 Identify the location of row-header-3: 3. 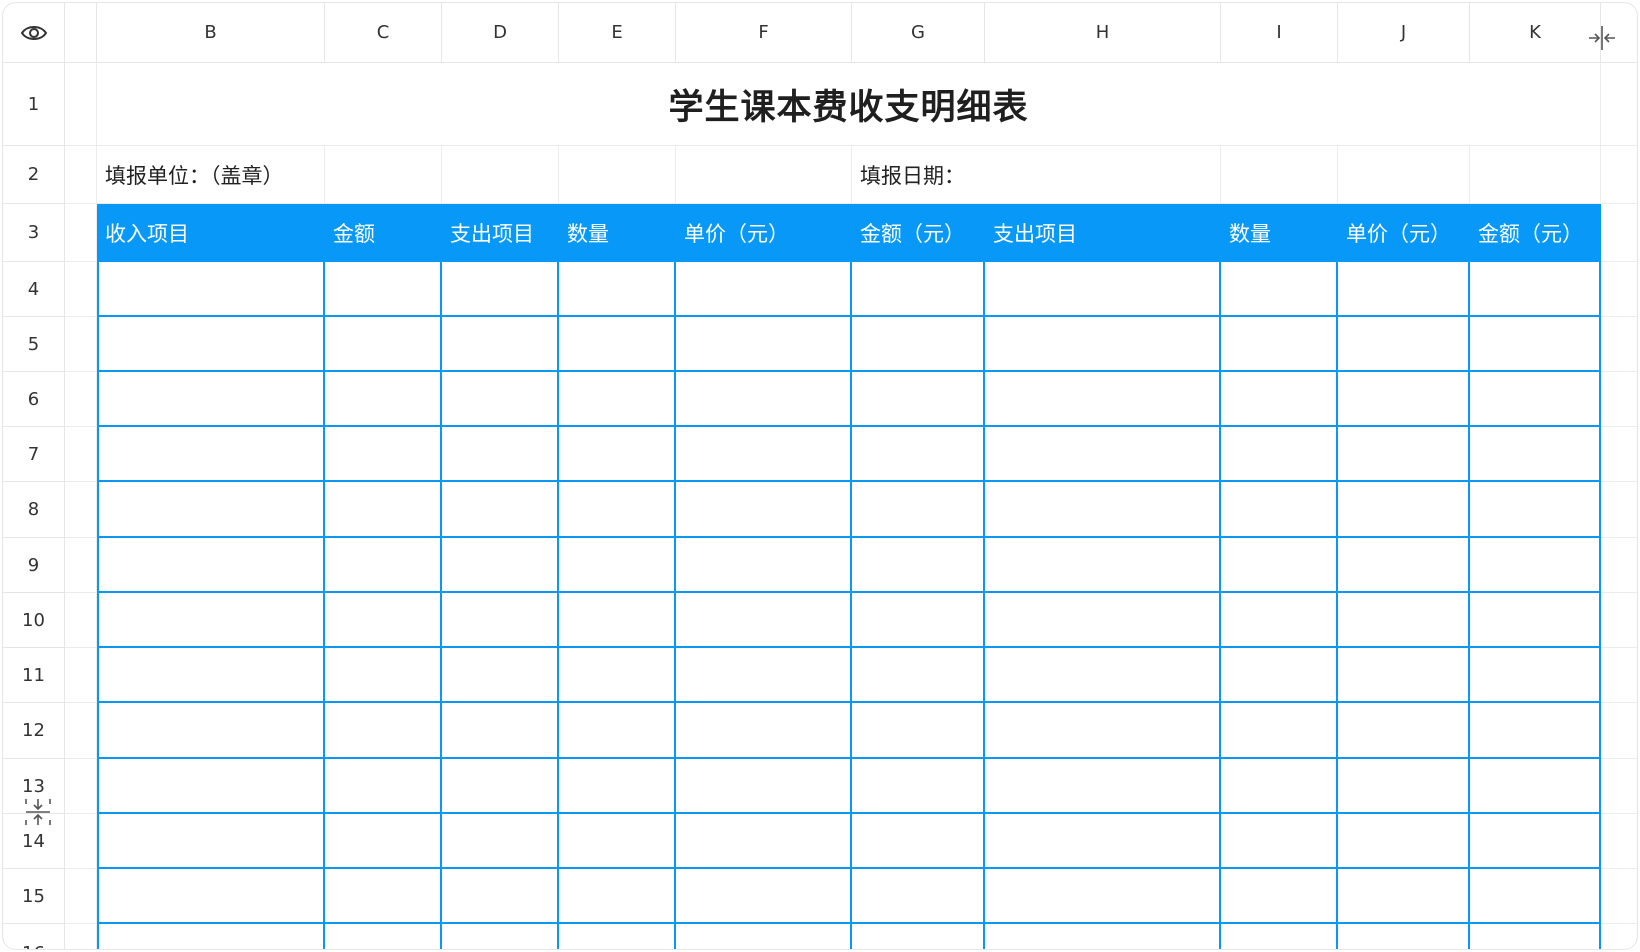
(34, 233).